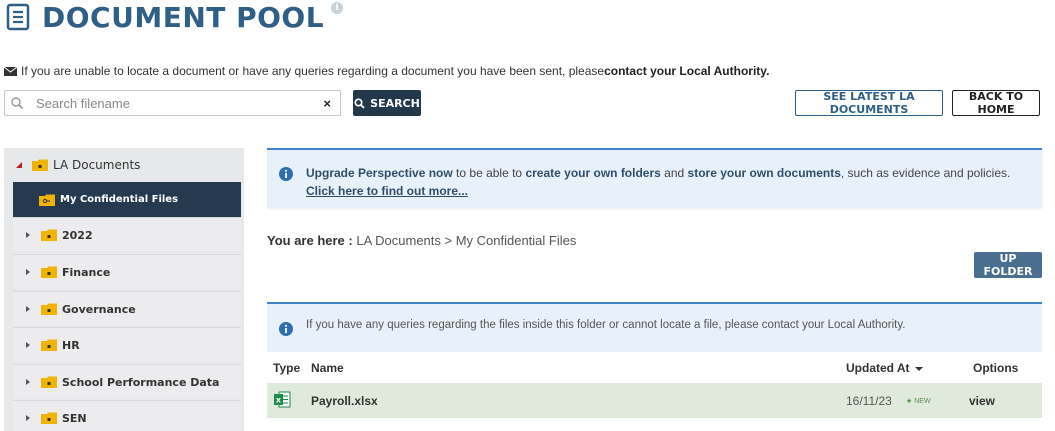 The height and width of the screenshot is (431, 1055). Describe the element at coordinates (97, 164) in the screenshot. I see `sidebar-item-label: LA Documents` at that location.